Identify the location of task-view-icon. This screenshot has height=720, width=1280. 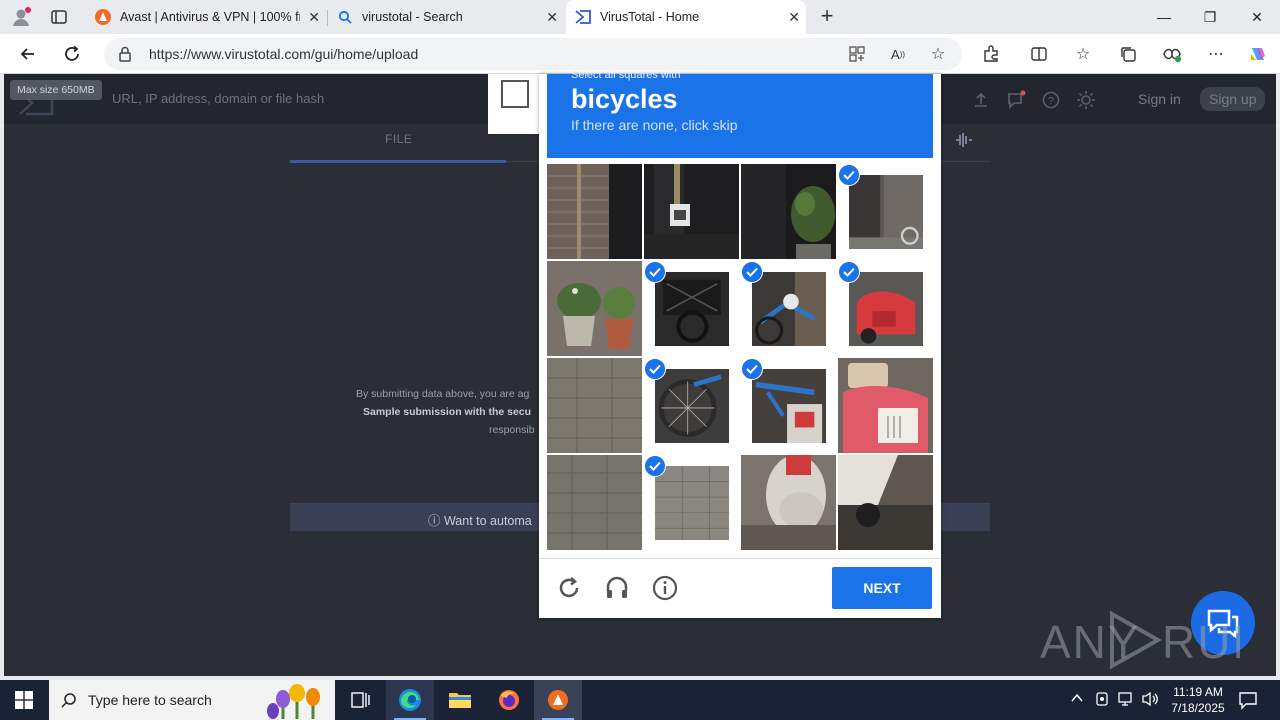
(360, 700).